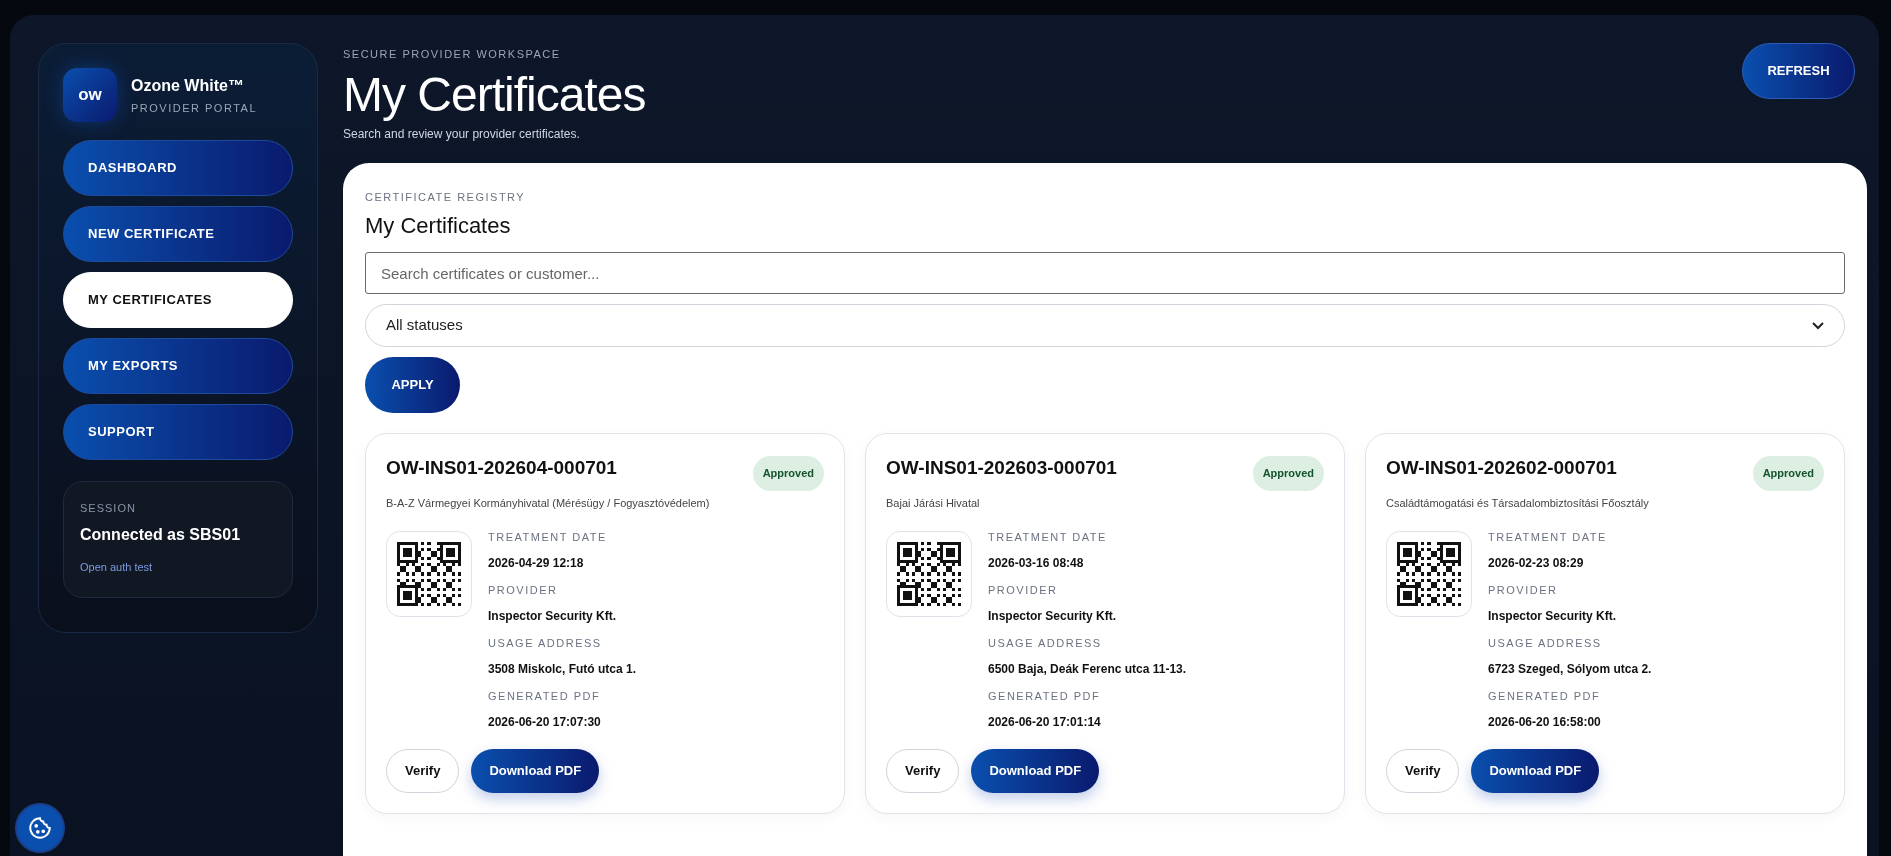 This screenshot has width=1891, height=856. Describe the element at coordinates (178, 432) in the screenshot. I see `nav-item: SUPPORT` at that location.